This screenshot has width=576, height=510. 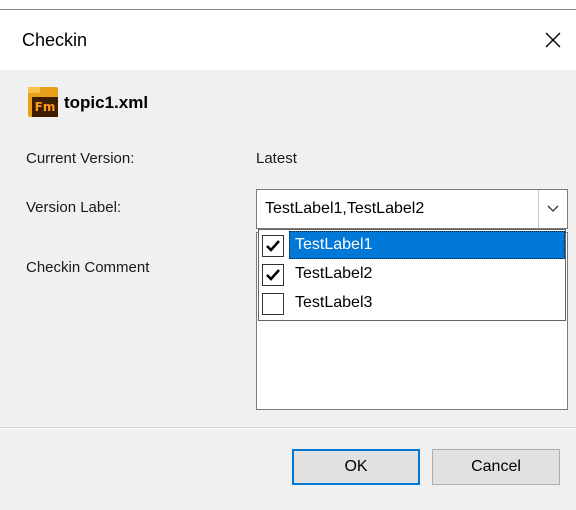 I want to click on dropdown-option-testlabel3: TestLabel3, so click(x=412, y=303).